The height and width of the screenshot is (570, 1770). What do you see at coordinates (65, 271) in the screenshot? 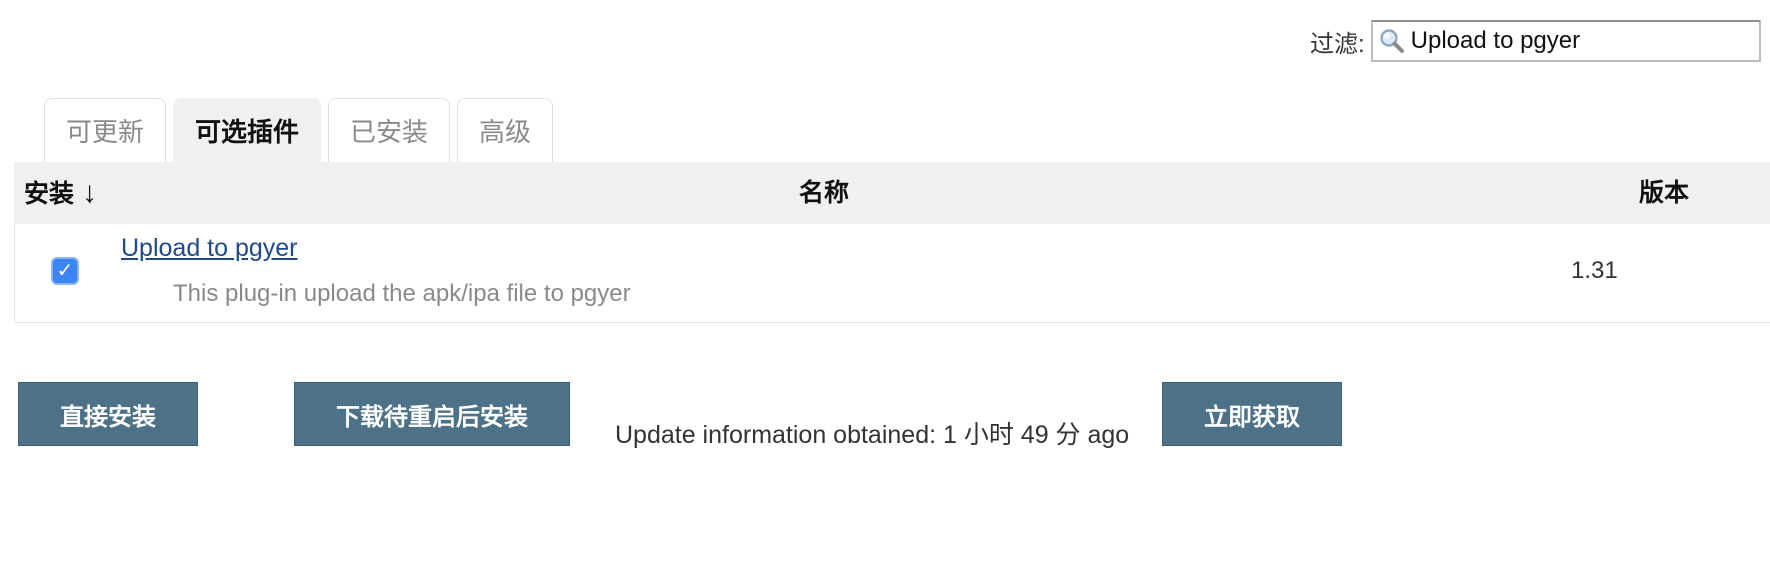
I see `install-checkbox: ✓` at bounding box center [65, 271].